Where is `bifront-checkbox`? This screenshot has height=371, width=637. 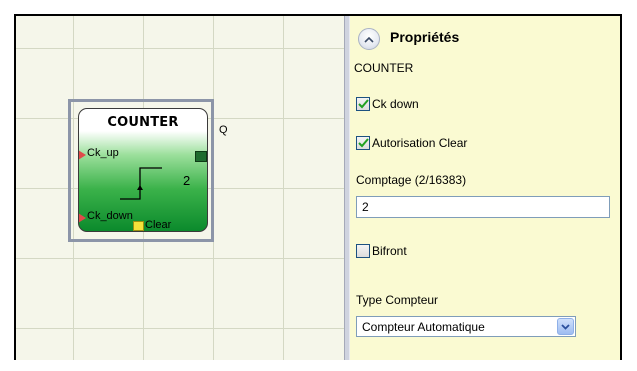 bifront-checkbox is located at coordinates (363, 251).